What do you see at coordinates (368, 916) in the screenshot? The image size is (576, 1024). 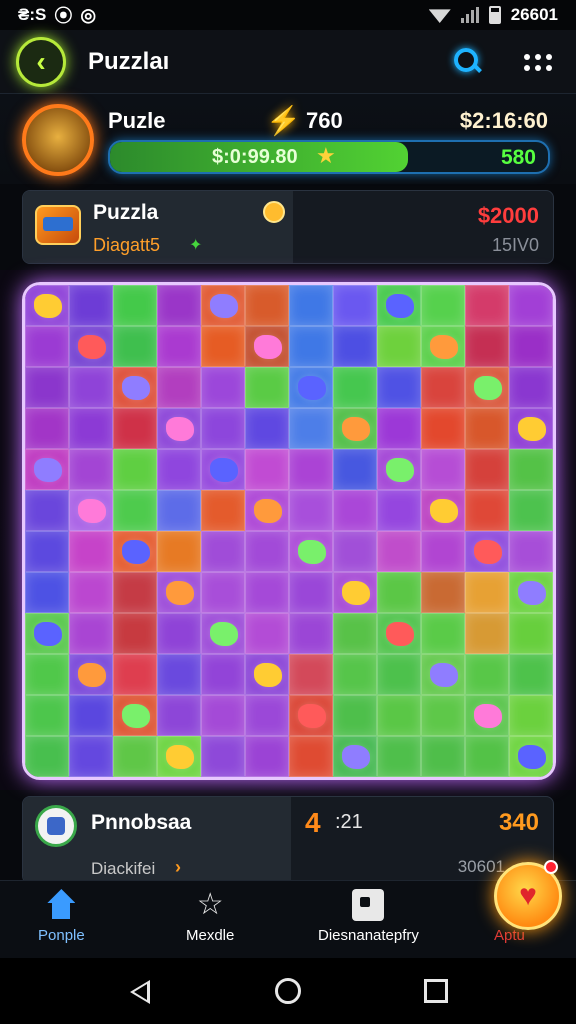 I see `nav-item-puzzle: Diesnanatepfry` at bounding box center [368, 916].